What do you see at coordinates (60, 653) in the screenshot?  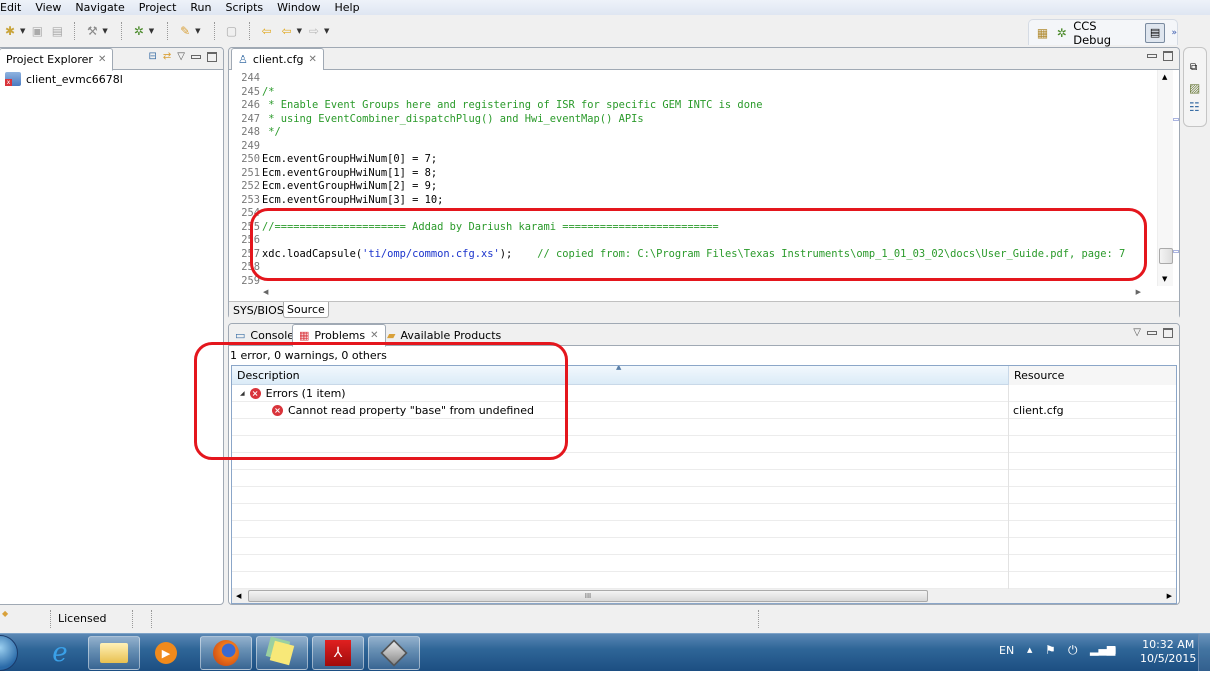 I see `taskbar-internet-explorer: e` at bounding box center [60, 653].